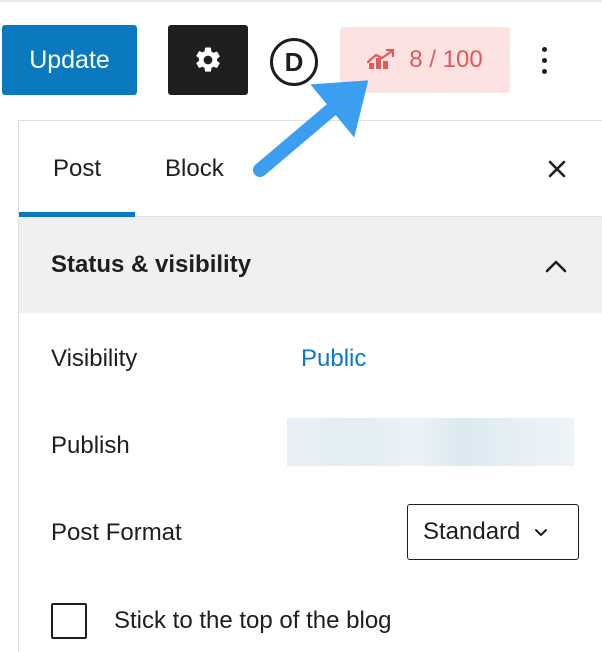 The image size is (602, 652). Describe the element at coordinates (381, 59) in the screenshot. I see `chart-icon` at that location.